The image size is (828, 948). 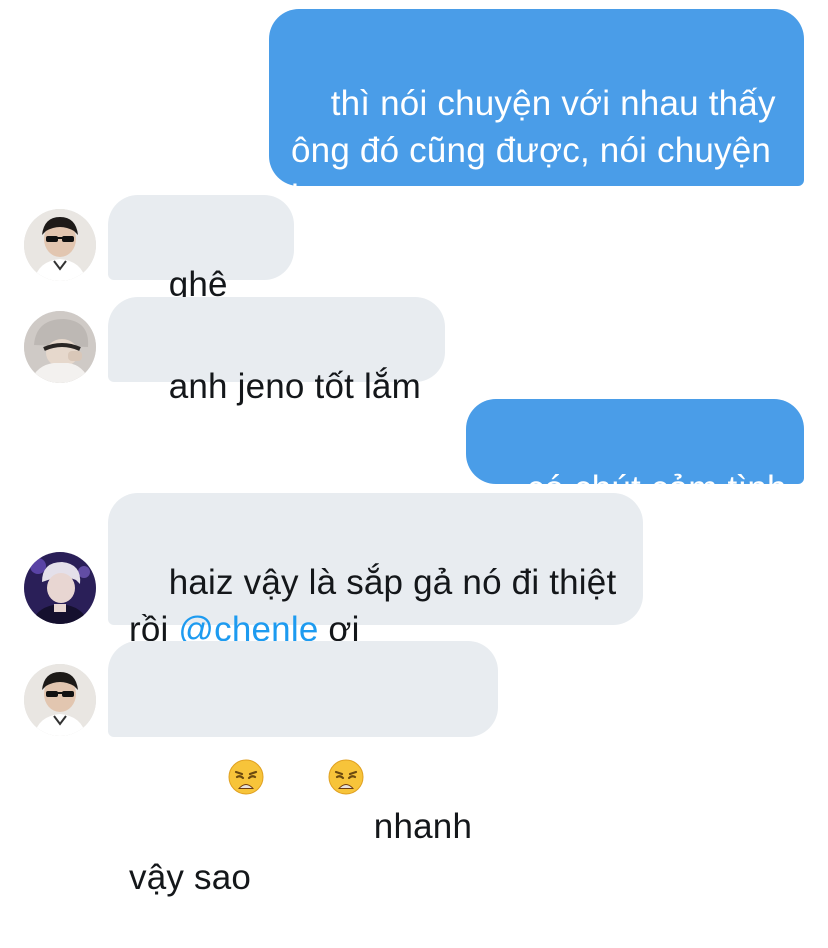 I want to click on incoming-message: ghê ghê, so click(x=201, y=273).